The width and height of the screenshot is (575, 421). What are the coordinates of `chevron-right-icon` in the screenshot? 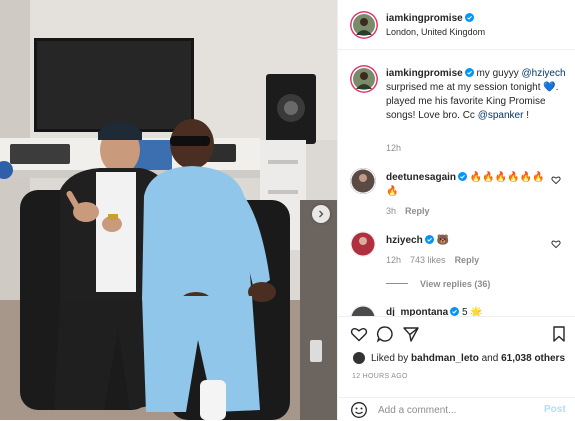 It's located at (321, 214).